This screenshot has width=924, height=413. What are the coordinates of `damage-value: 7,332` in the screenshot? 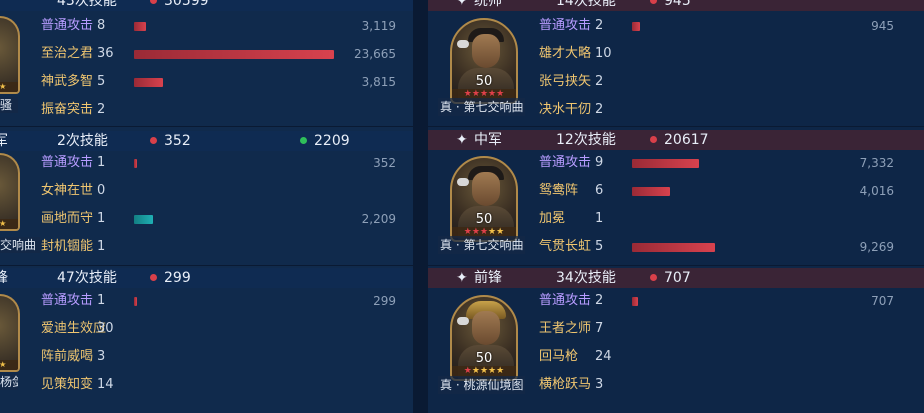 It's located at (876, 163).